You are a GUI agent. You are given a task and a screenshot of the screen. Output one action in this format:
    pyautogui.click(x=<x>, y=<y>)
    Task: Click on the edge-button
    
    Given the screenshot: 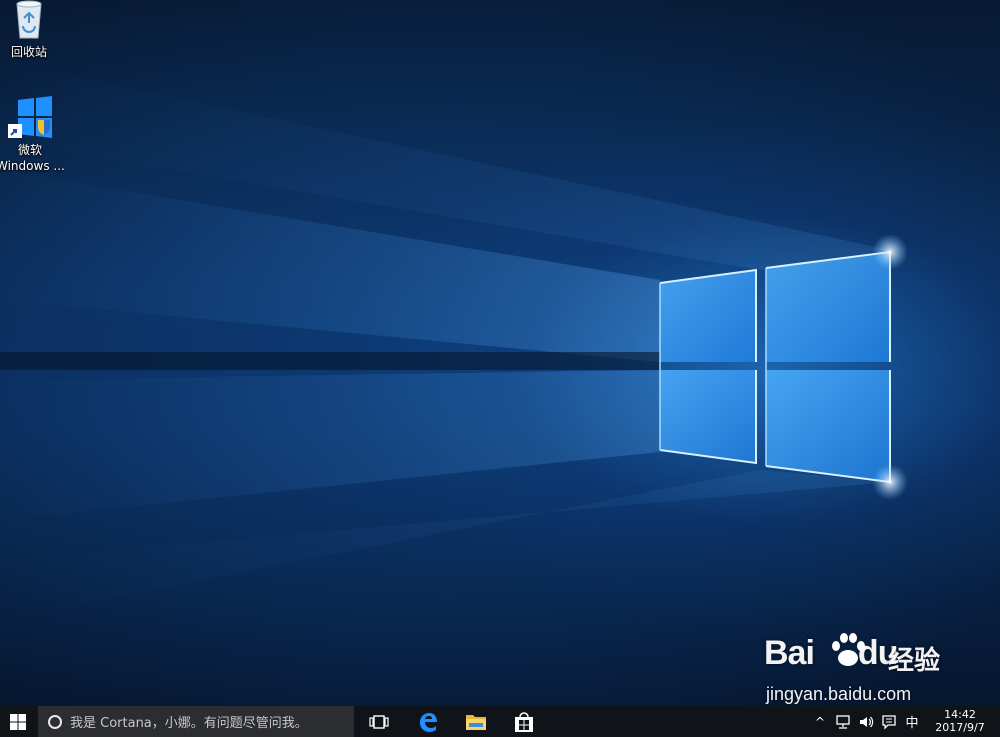 What is the action you would take?
    pyautogui.click(x=428, y=721)
    